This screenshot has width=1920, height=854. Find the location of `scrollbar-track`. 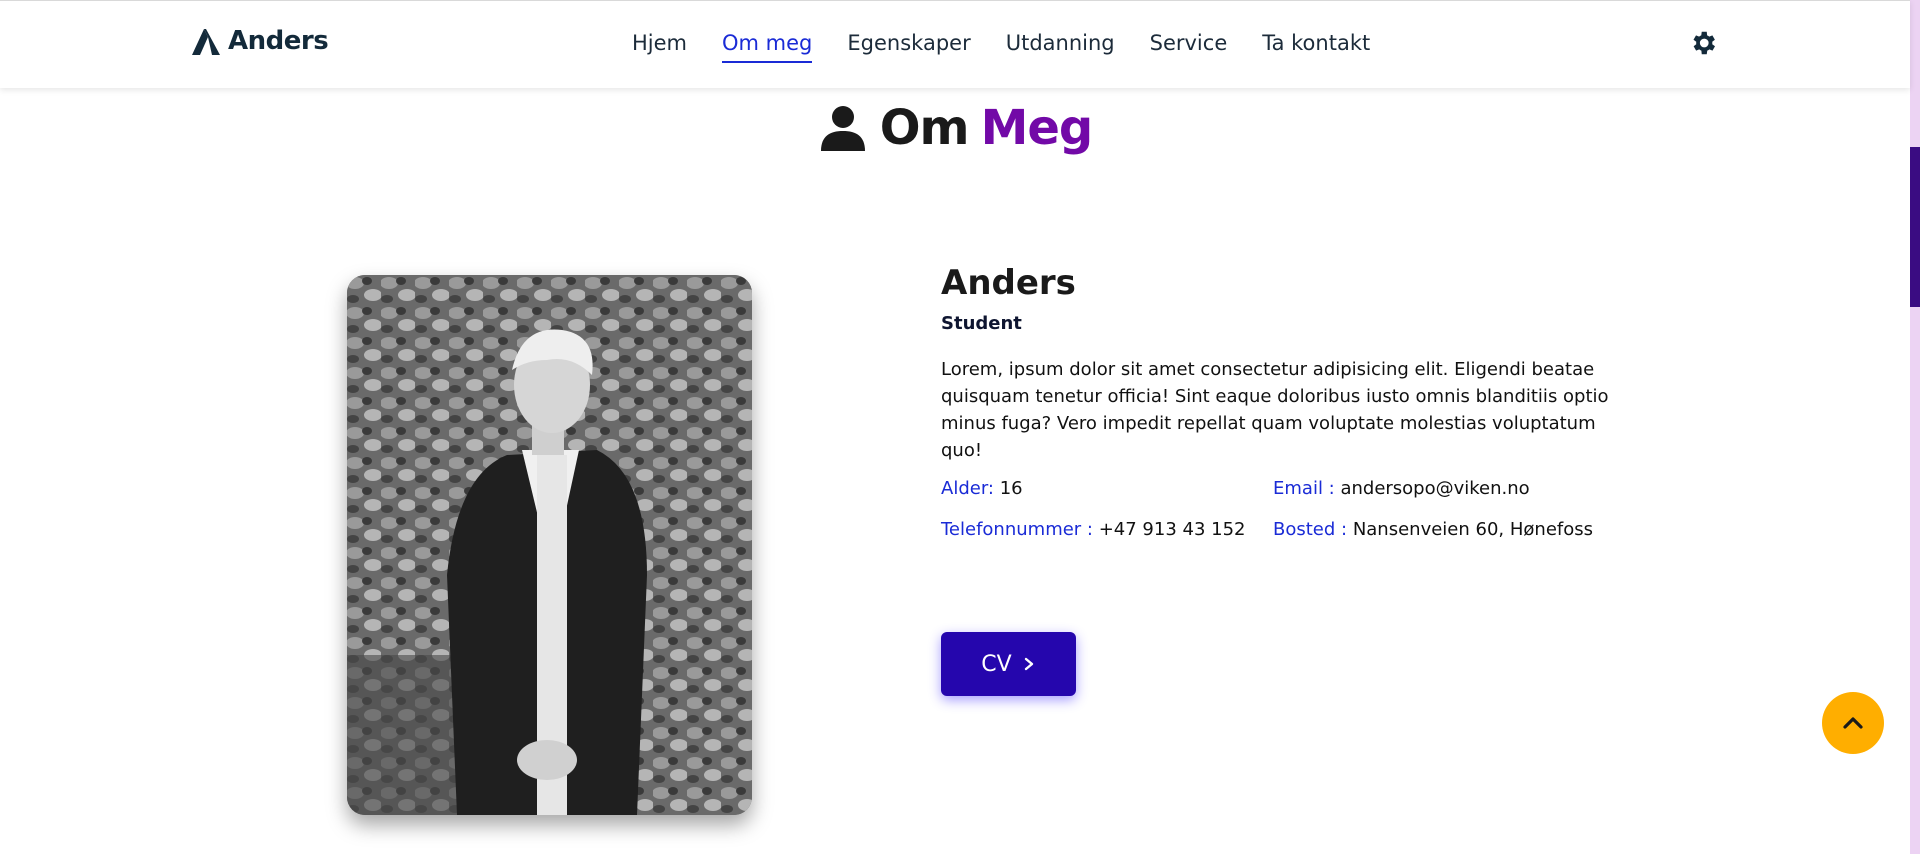

scrollbar-track is located at coordinates (1915, 427).